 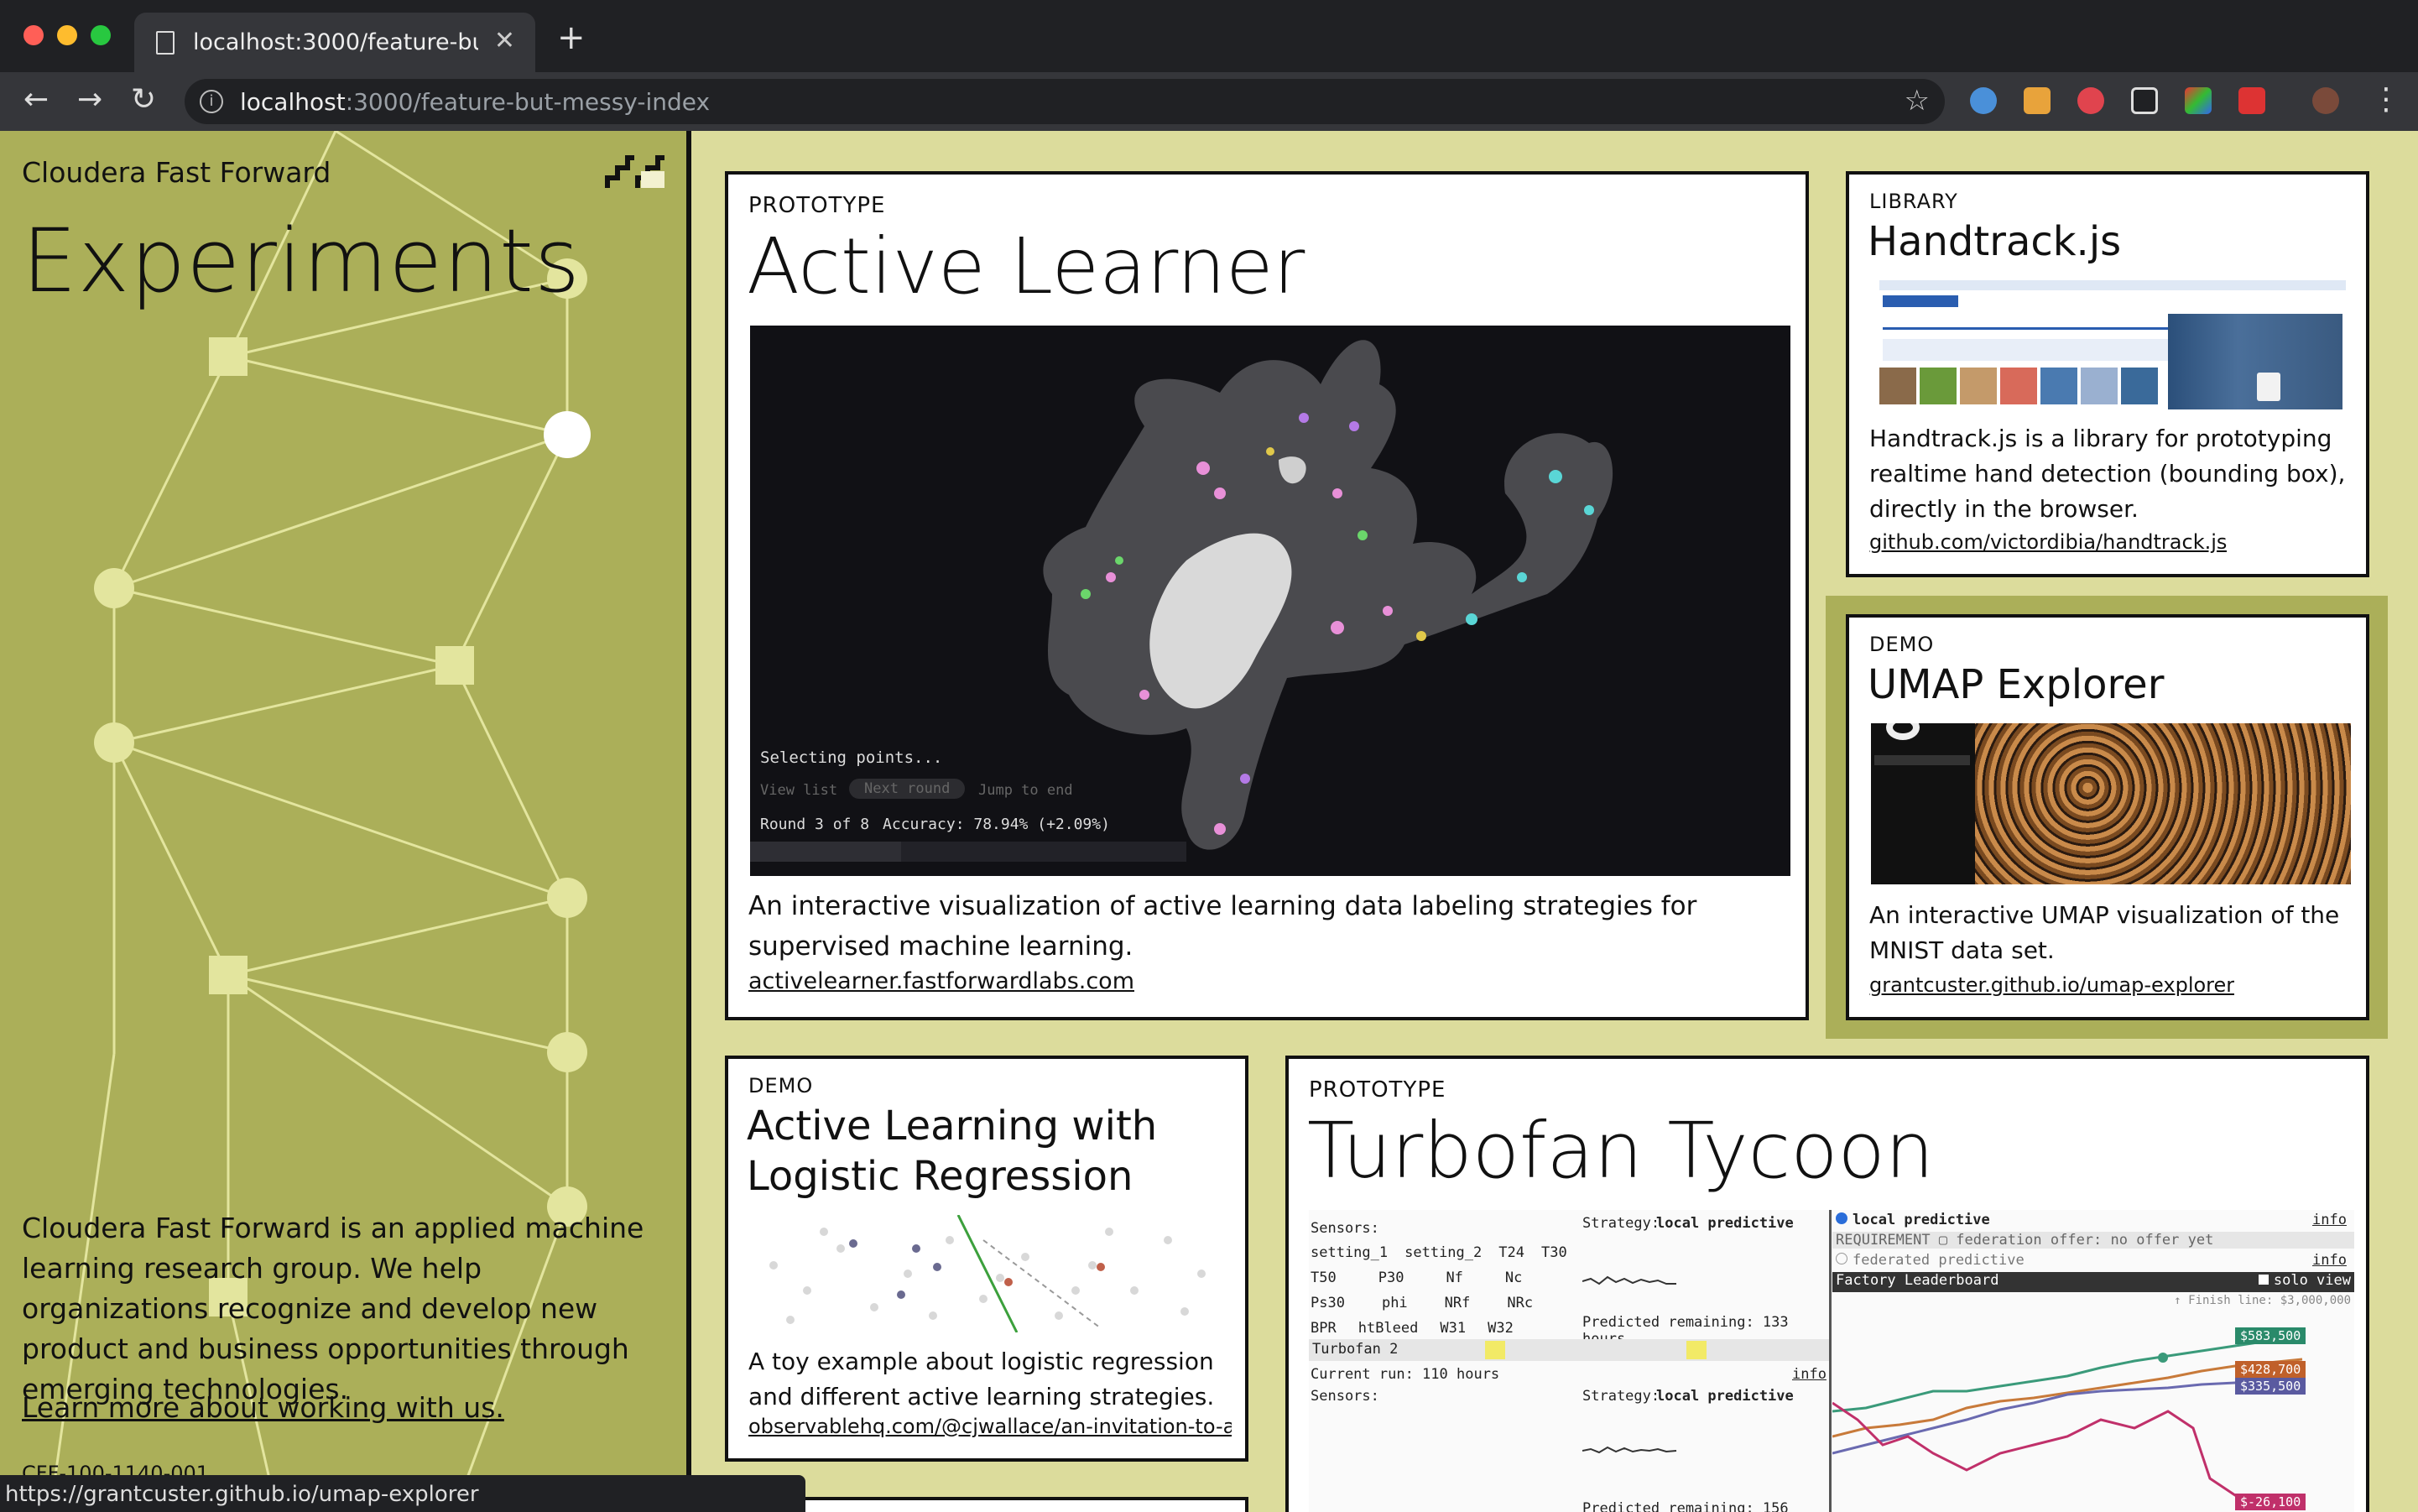 What do you see at coordinates (1455, 1278) in the screenshot?
I see `sensor-label: Nf` at bounding box center [1455, 1278].